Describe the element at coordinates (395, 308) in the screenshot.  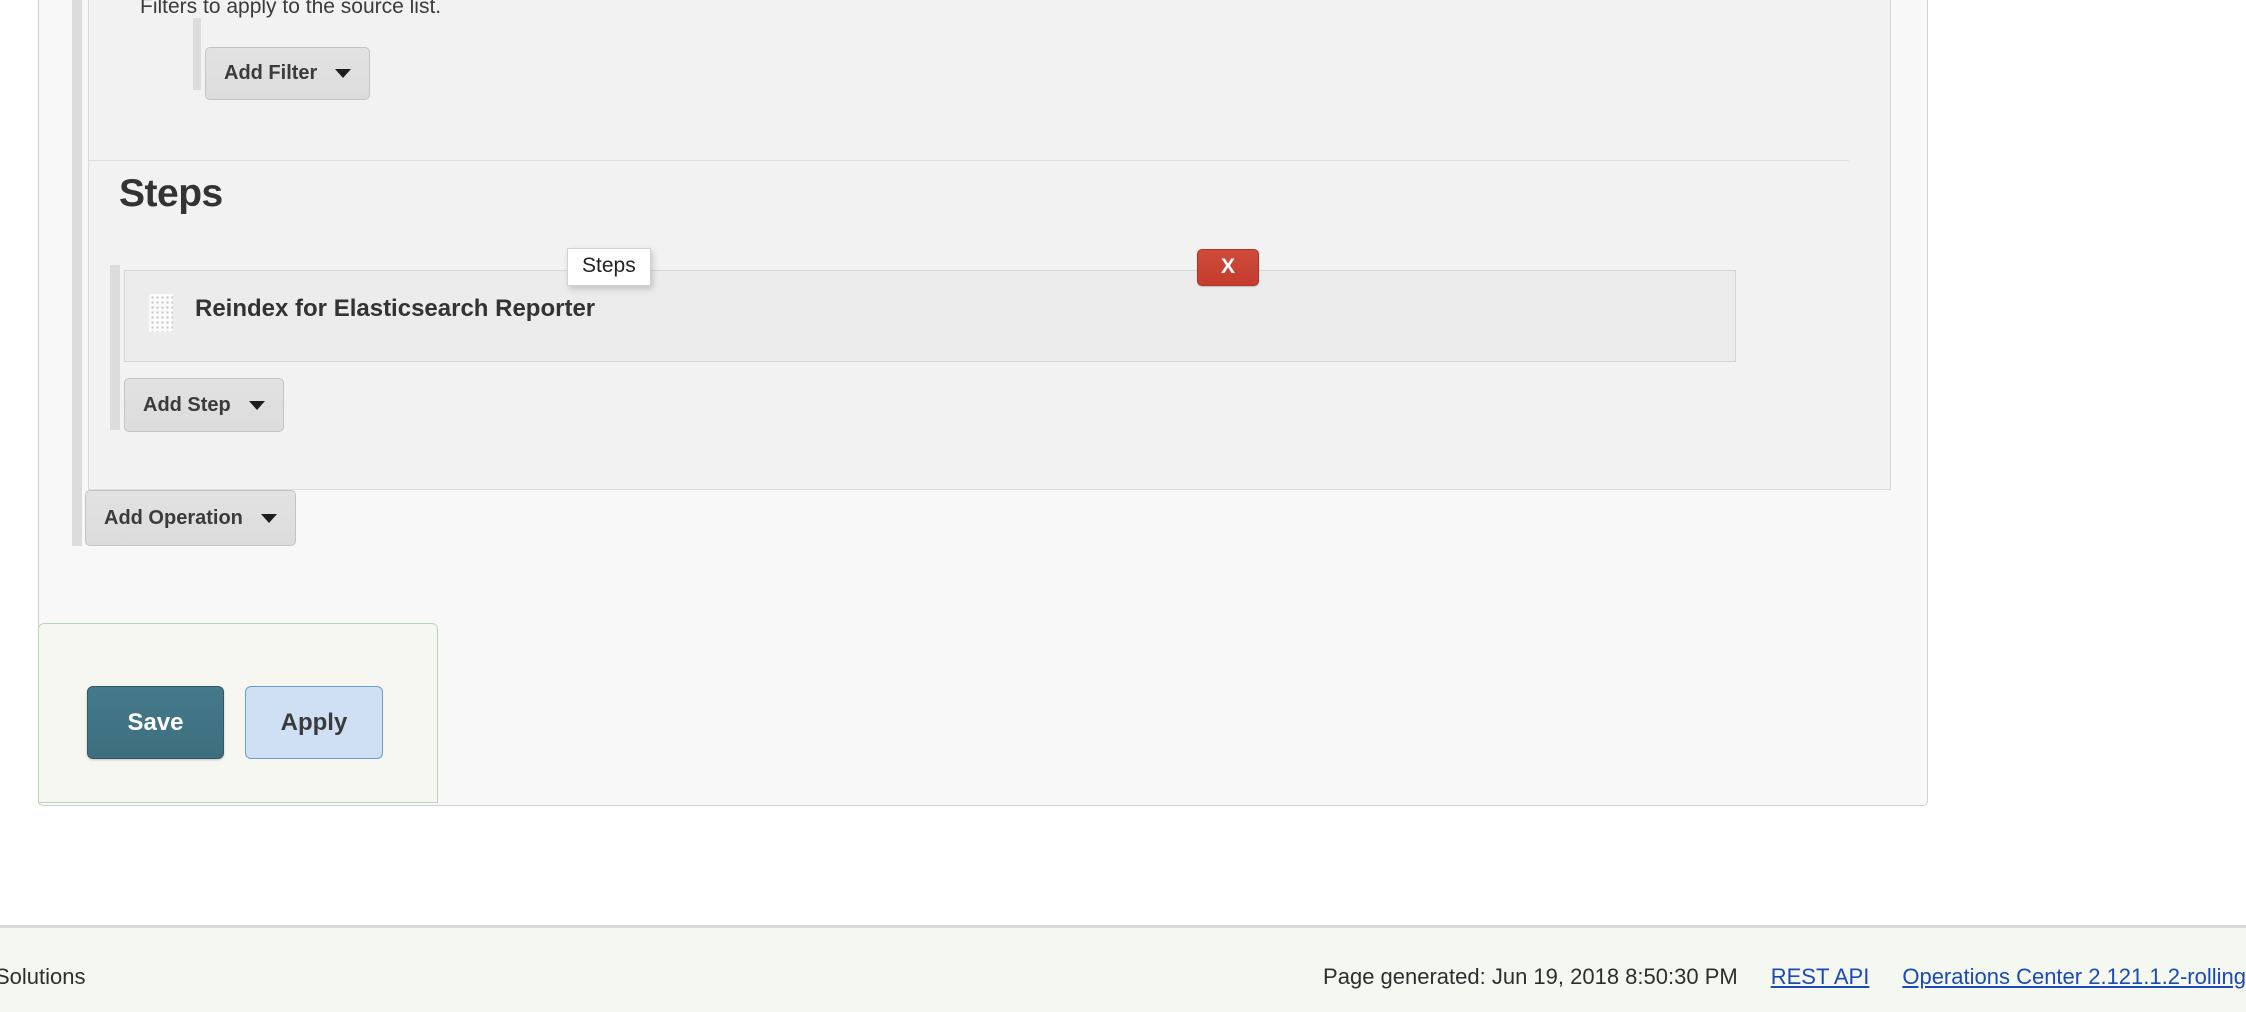
I see `step-name: Reindex for Elasticsearch Reporter` at that location.